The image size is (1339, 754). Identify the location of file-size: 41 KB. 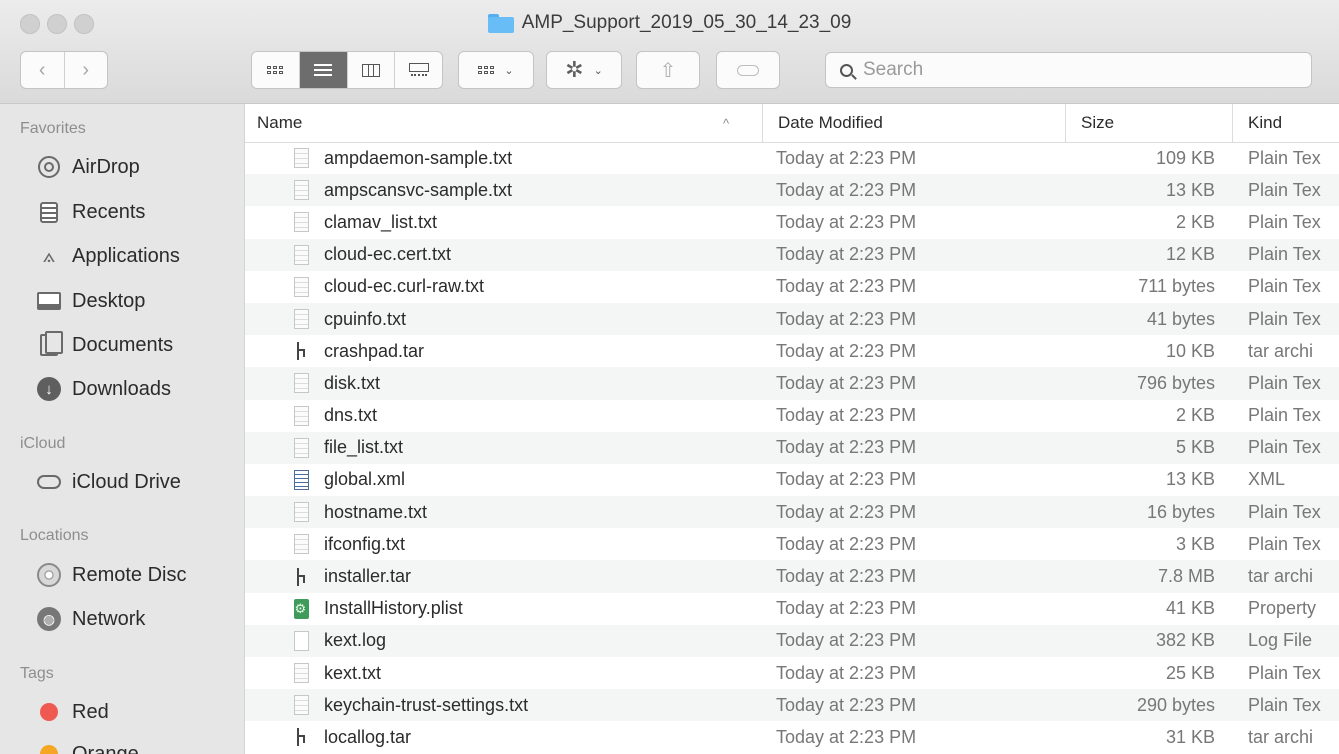
(1190, 608).